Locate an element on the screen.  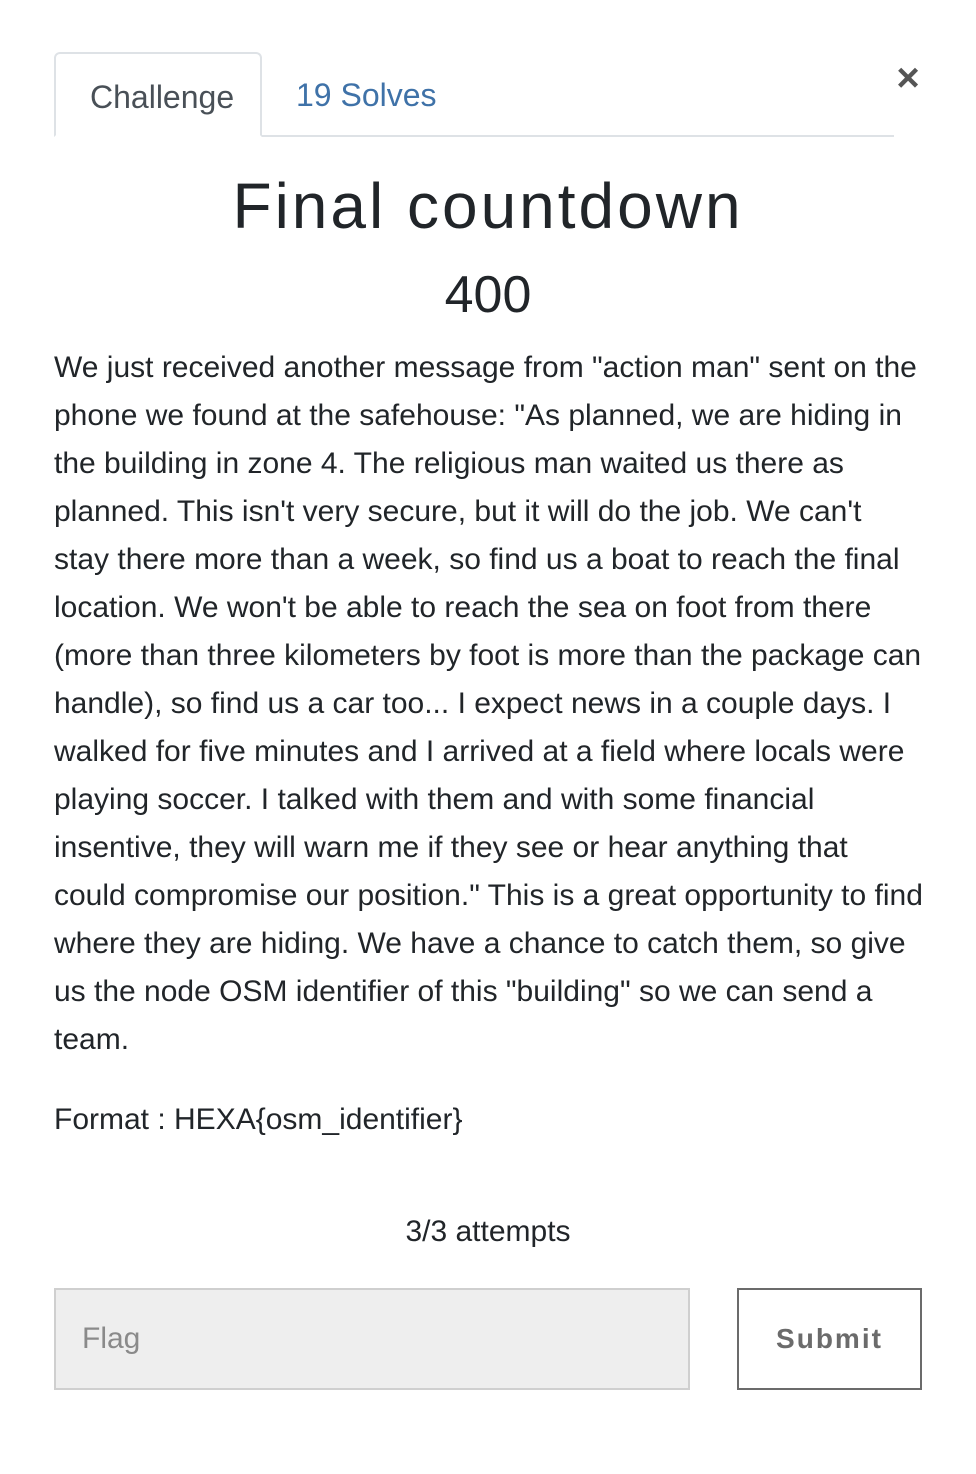
attempts-counter: 3/3 attempts is located at coordinates (488, 1231).